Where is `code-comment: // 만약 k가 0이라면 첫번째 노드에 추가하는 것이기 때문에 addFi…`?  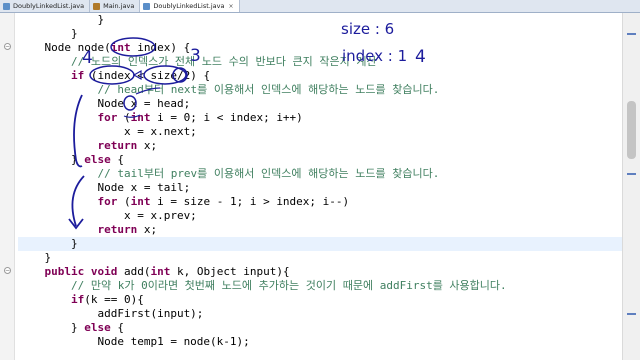
code-comment: // 만약 k가 0이라면 첫번째 노드에 추가하는 것이기 때문에 addFi… is located at coordinates (262, 285).